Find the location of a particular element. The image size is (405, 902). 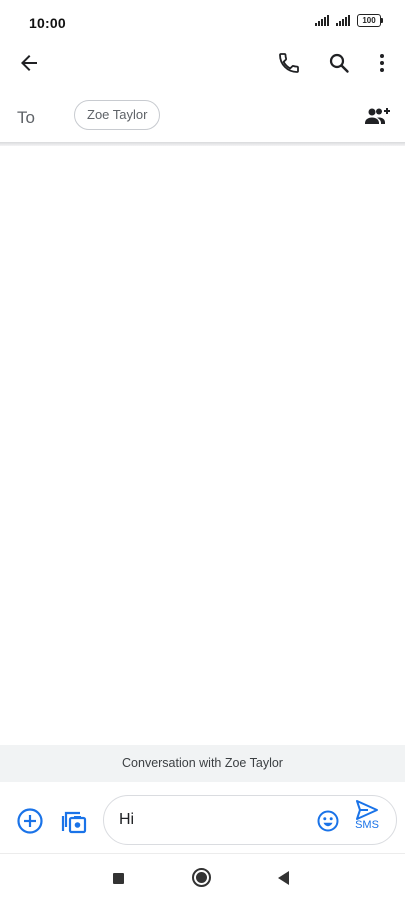

add-attachment-button is located at coordinates (30, 821).